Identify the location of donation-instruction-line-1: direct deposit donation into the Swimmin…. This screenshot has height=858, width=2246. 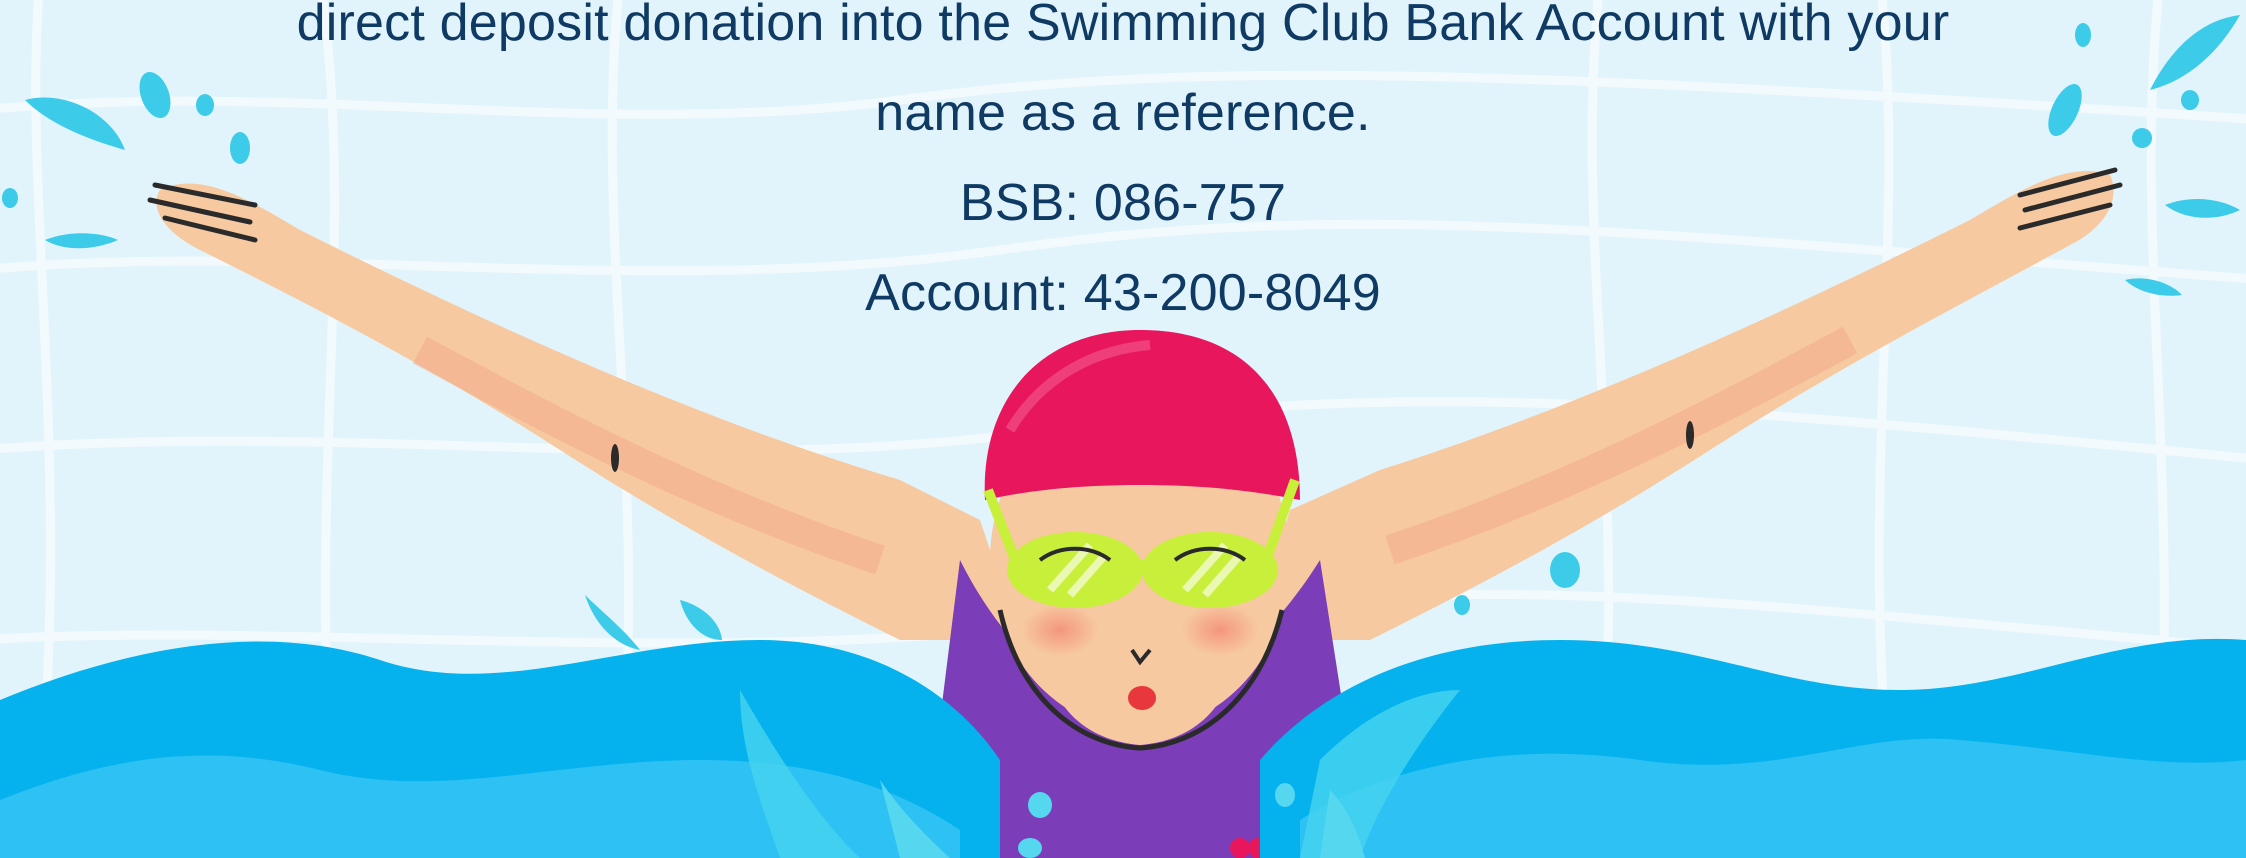
(1123, 26).